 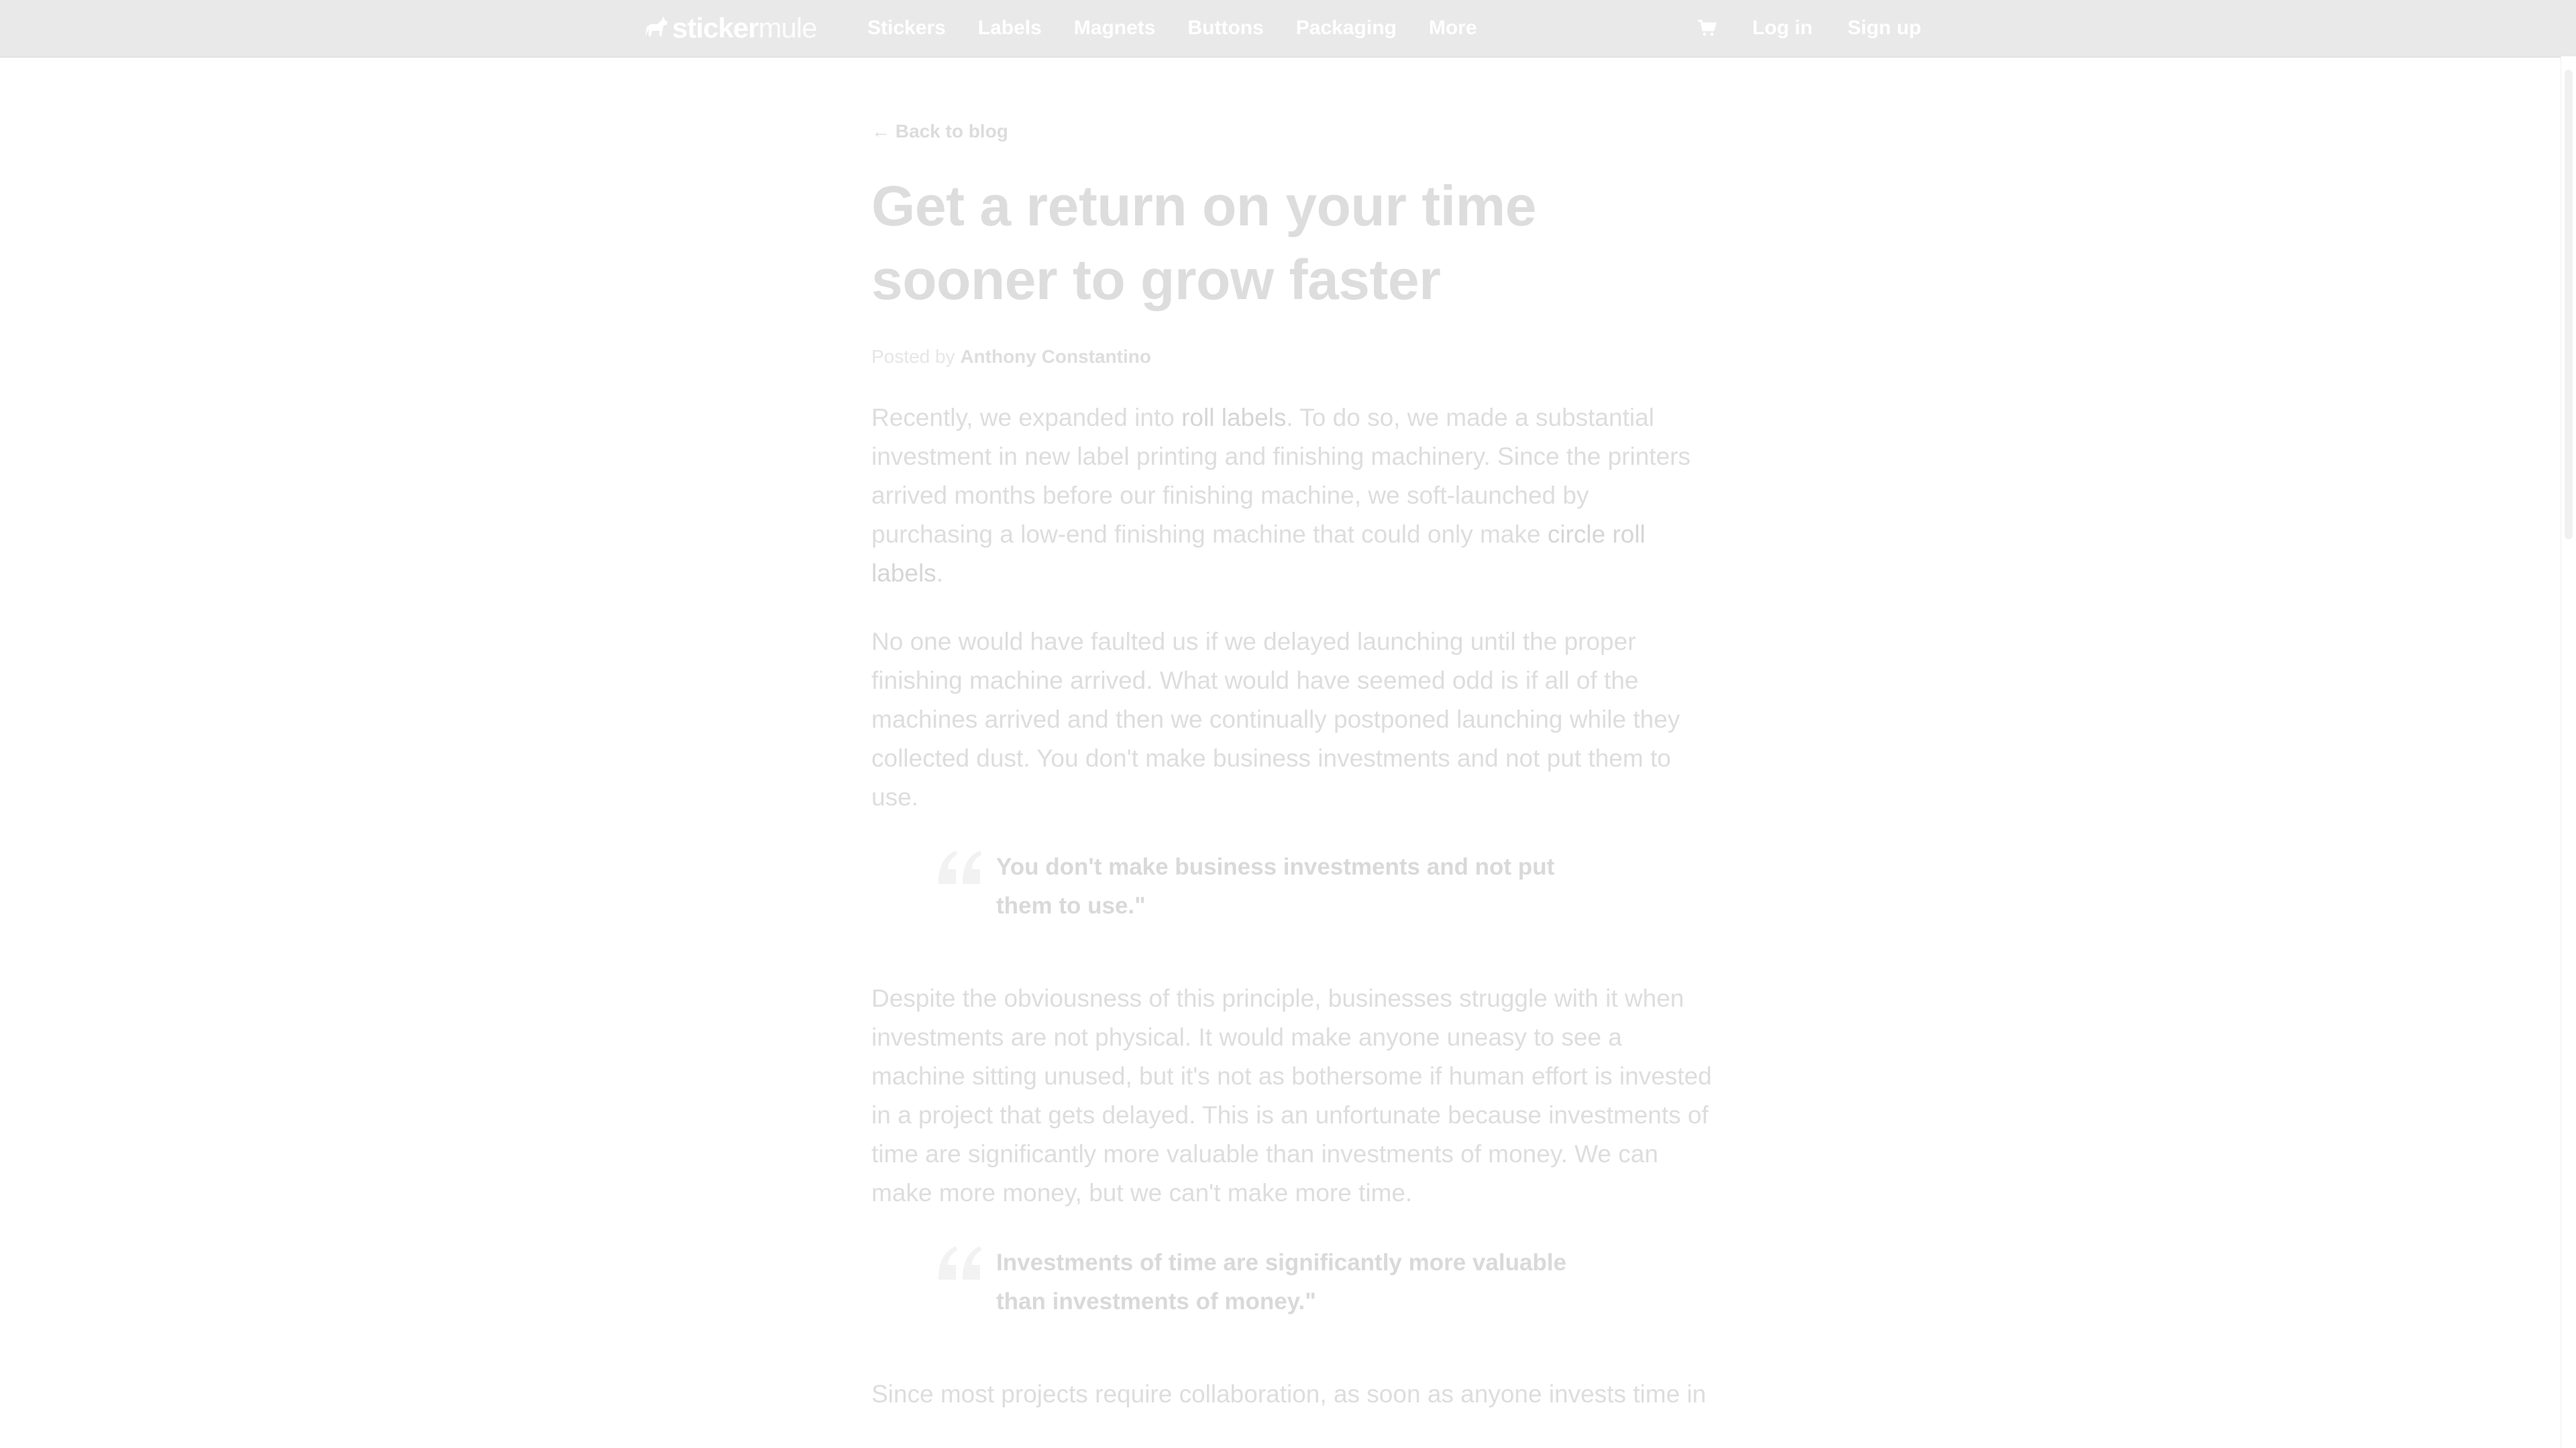 What do you see at coordinates (1884, 28) in the screenshot?
I see `signup-link: Sign up` at bounding box center [1884, 28].